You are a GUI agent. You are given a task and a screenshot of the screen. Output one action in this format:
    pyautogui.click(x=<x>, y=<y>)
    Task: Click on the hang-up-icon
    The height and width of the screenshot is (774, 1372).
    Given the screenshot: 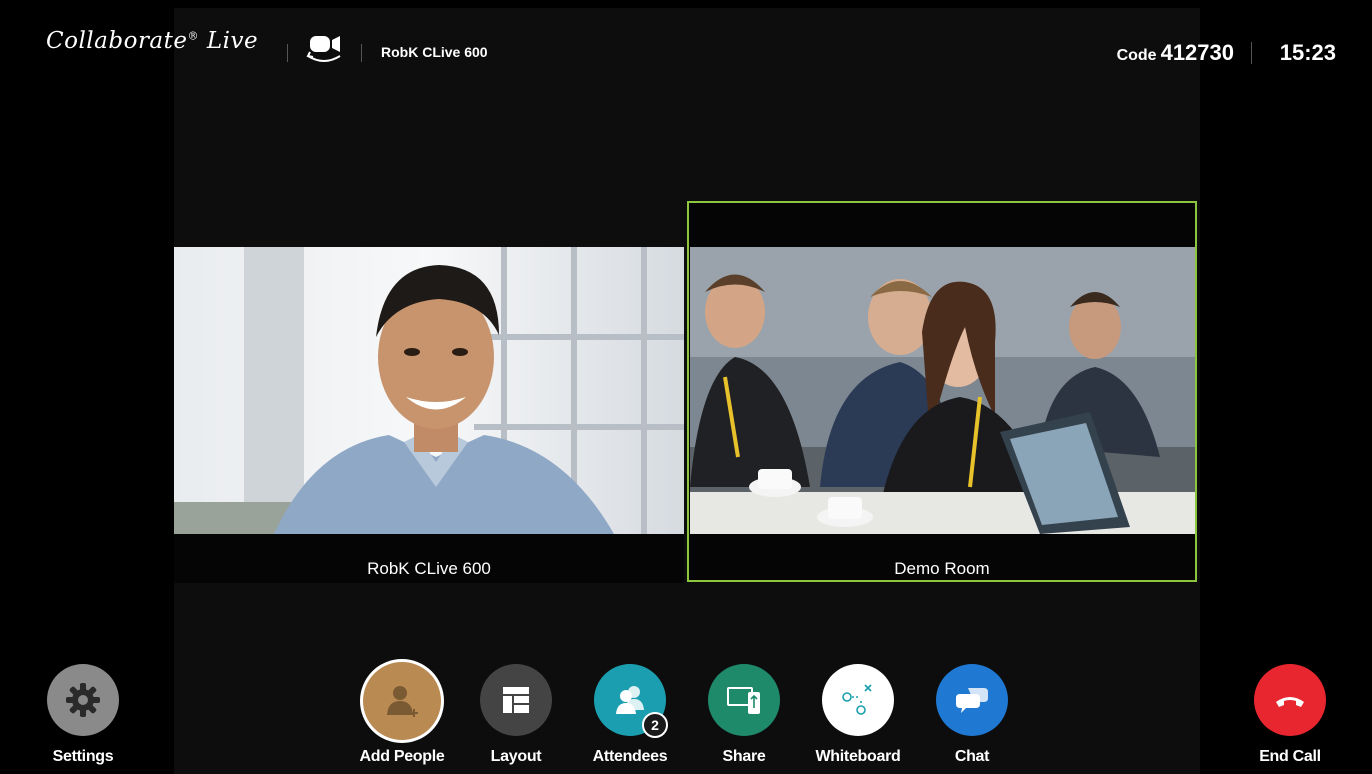 What is the action you would take?
    pyautogui.click(x=1290, y=700)
    